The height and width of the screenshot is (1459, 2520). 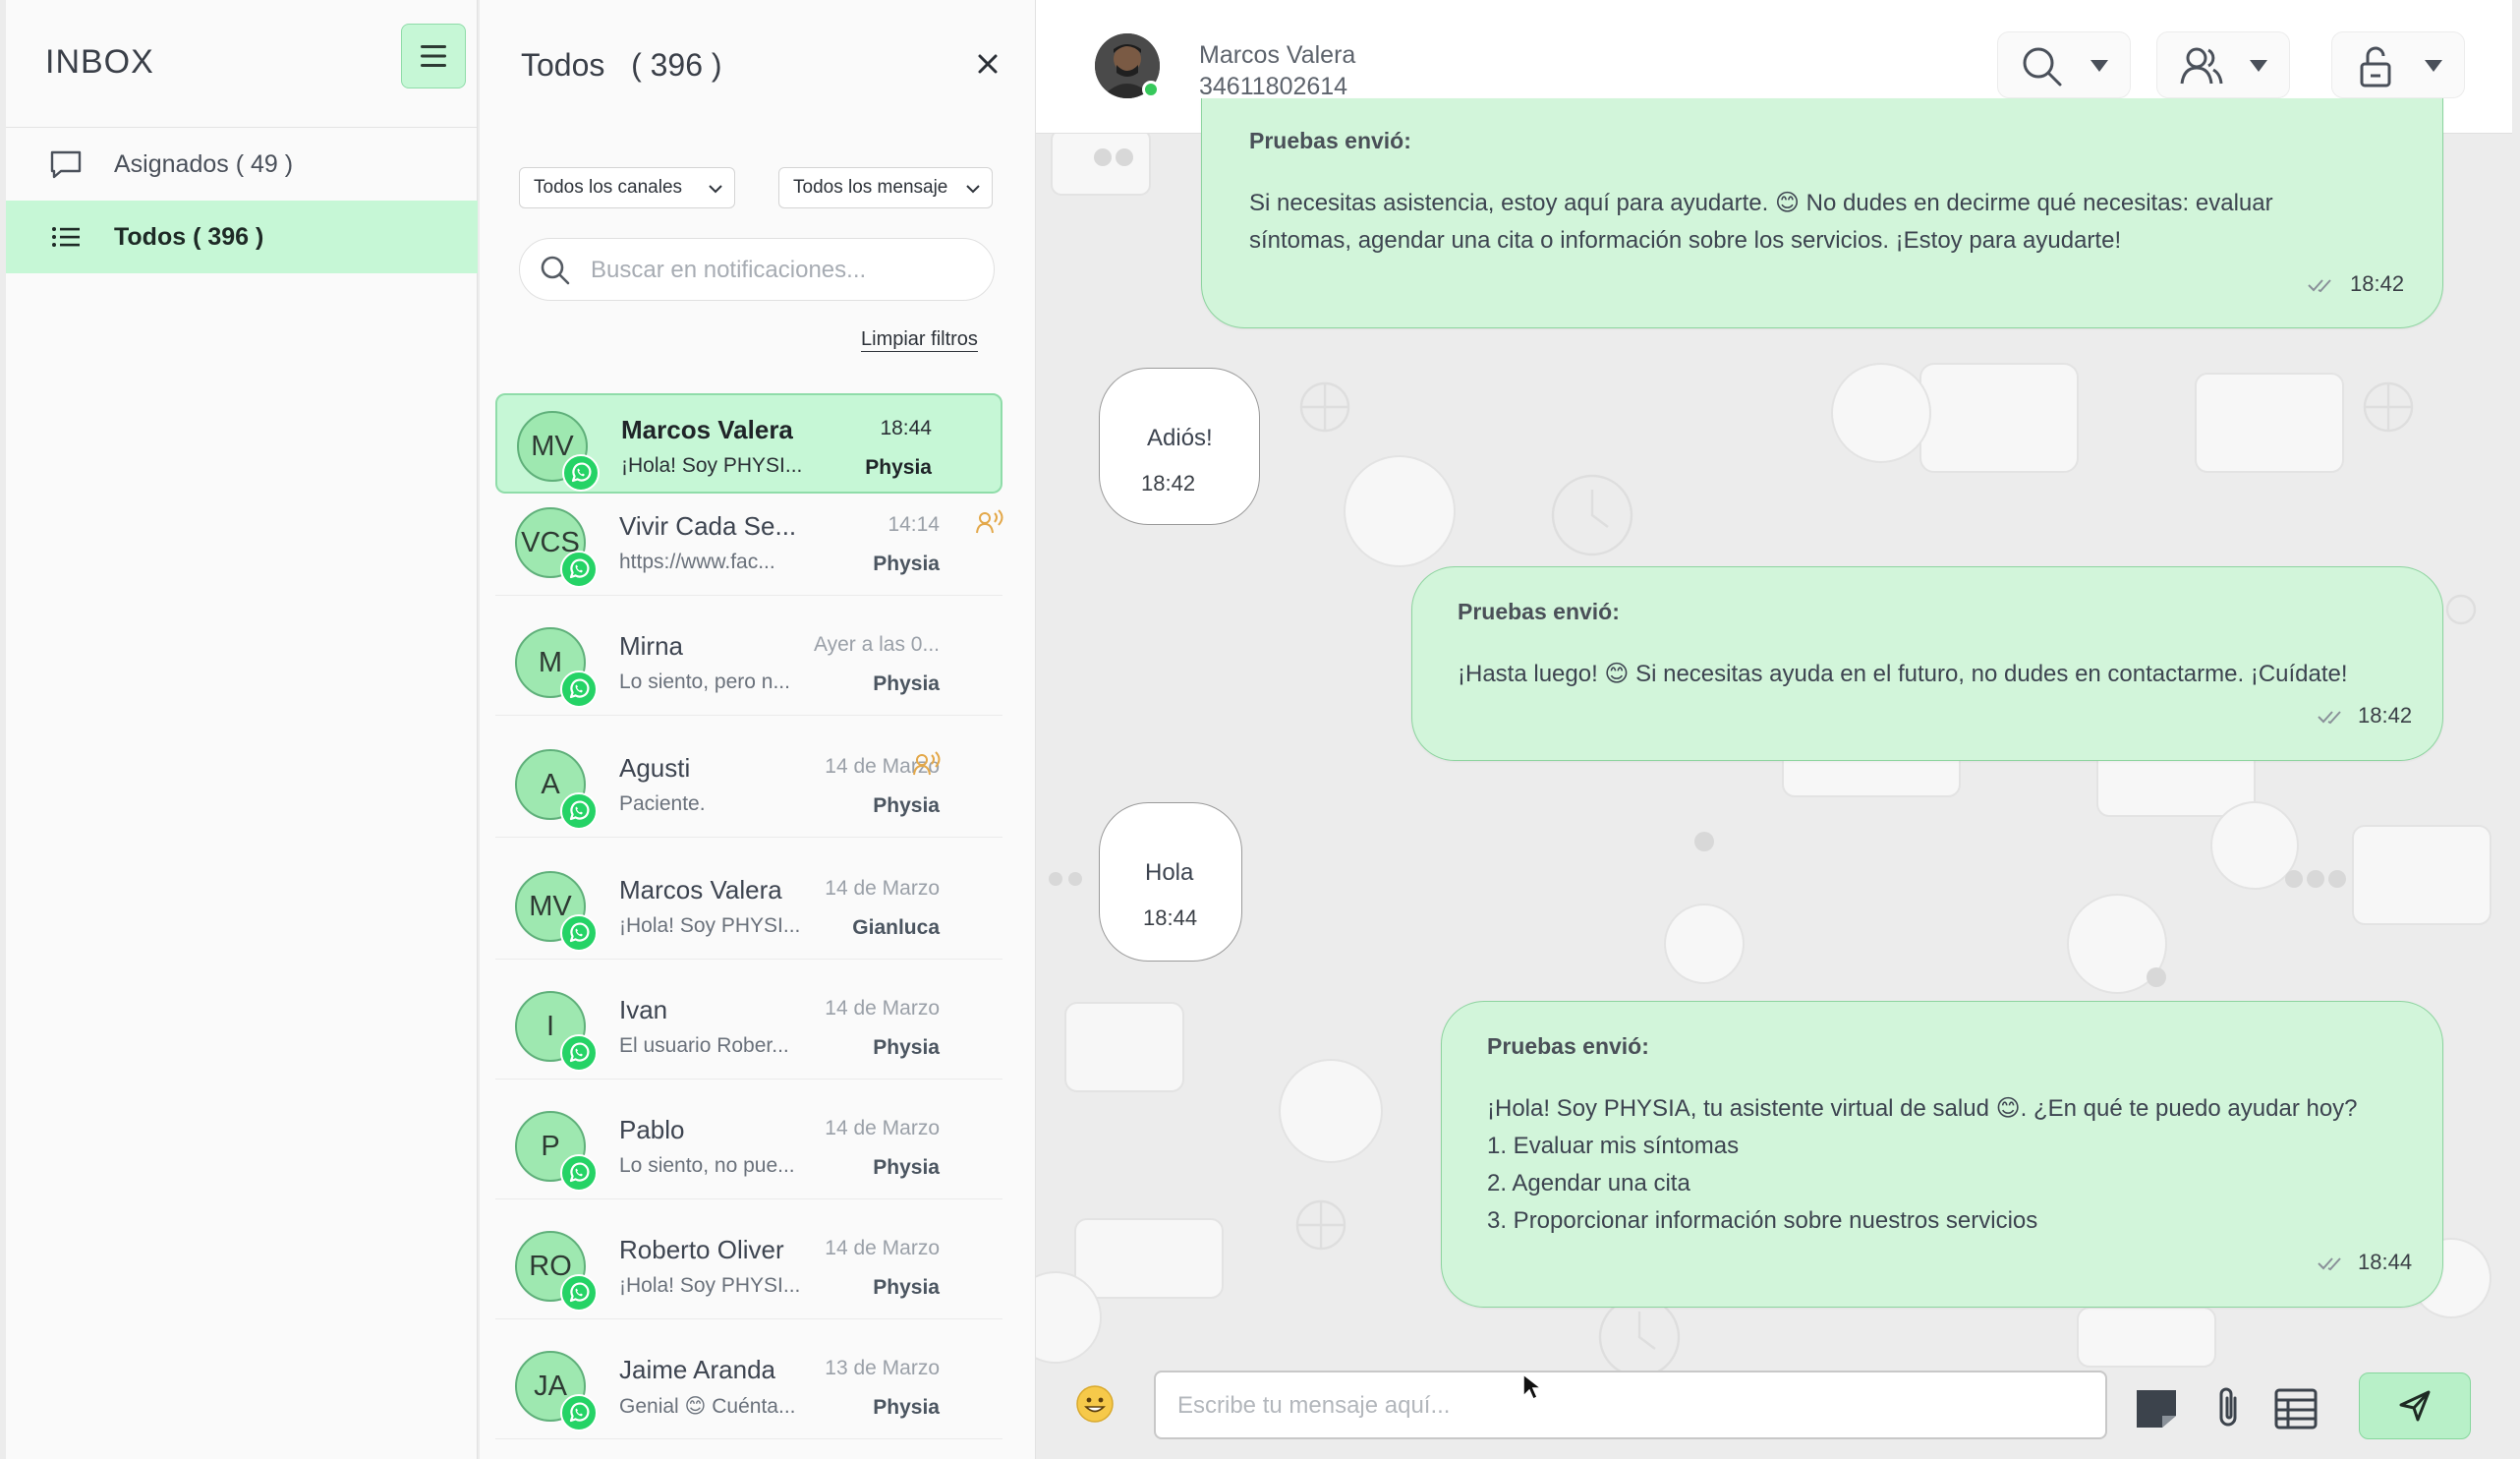 I want to click on lock-icon, so click(x=2375, y=67).